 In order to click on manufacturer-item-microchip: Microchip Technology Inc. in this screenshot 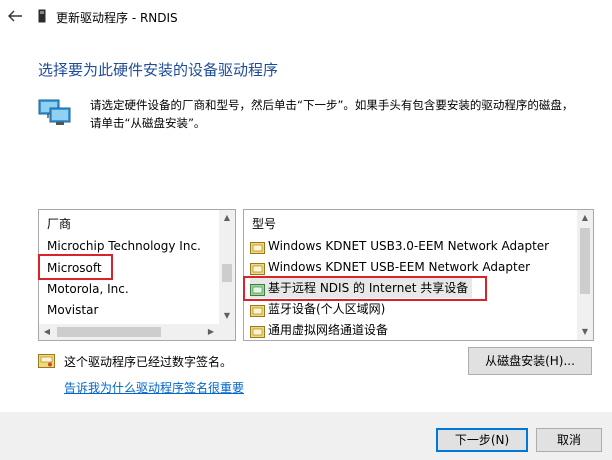, I will do `click(124, 246)`.